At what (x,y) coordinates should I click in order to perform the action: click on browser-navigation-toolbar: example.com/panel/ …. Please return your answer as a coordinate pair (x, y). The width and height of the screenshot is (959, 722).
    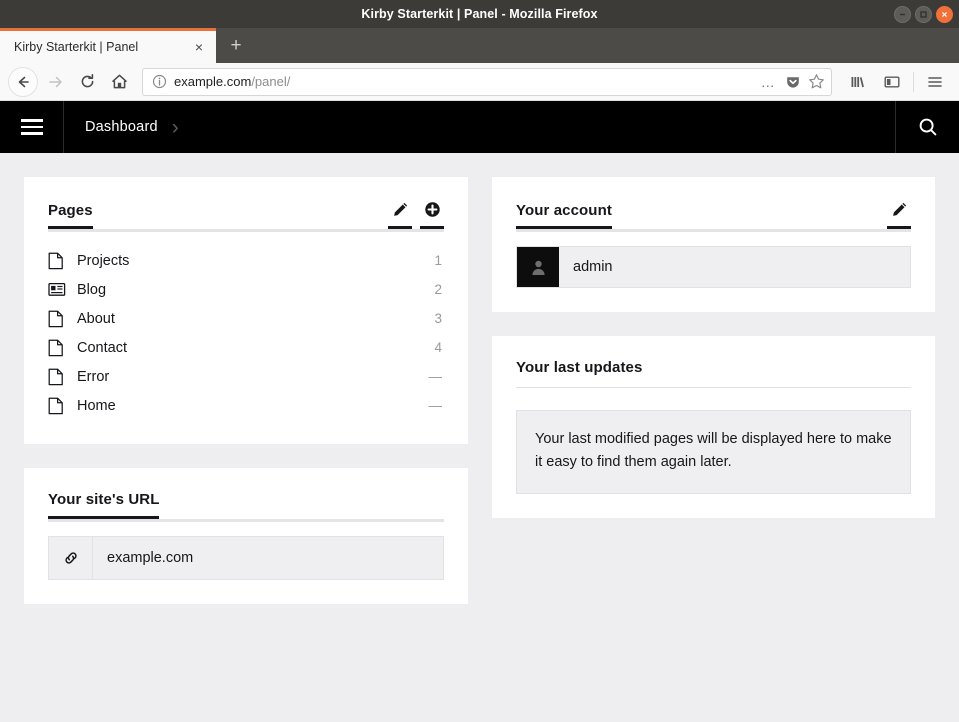
    Looking at the image, I should click on (479, 82).